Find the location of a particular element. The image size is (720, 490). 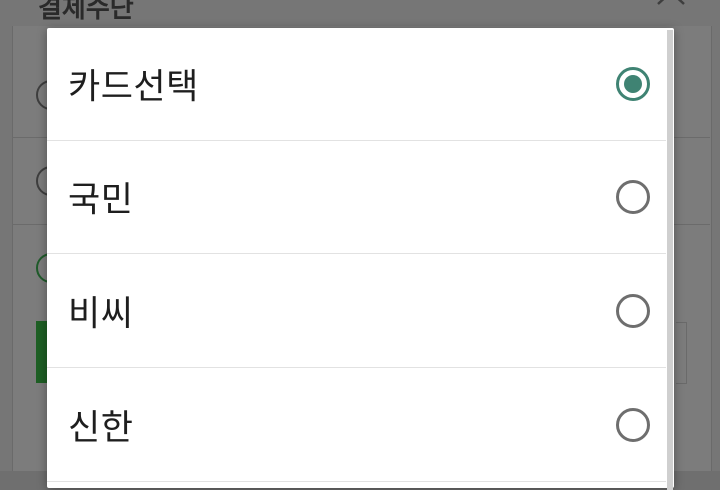

radio-button-selected is located at coordinates (633, 84).